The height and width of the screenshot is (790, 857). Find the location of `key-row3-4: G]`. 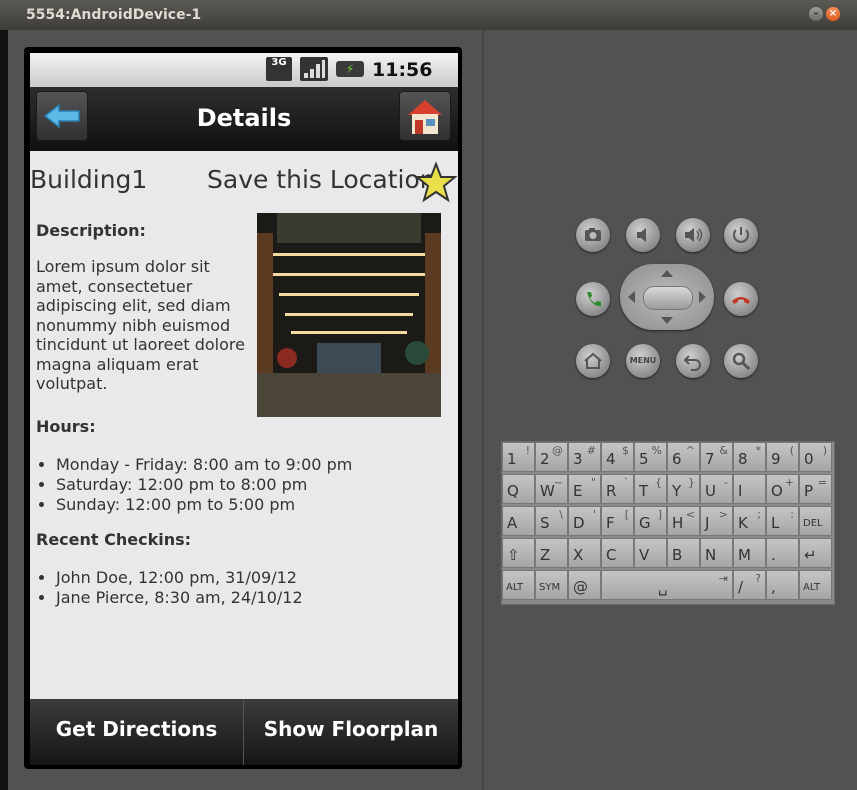

key-row3-4: G] is located at coordinates (650, 521).